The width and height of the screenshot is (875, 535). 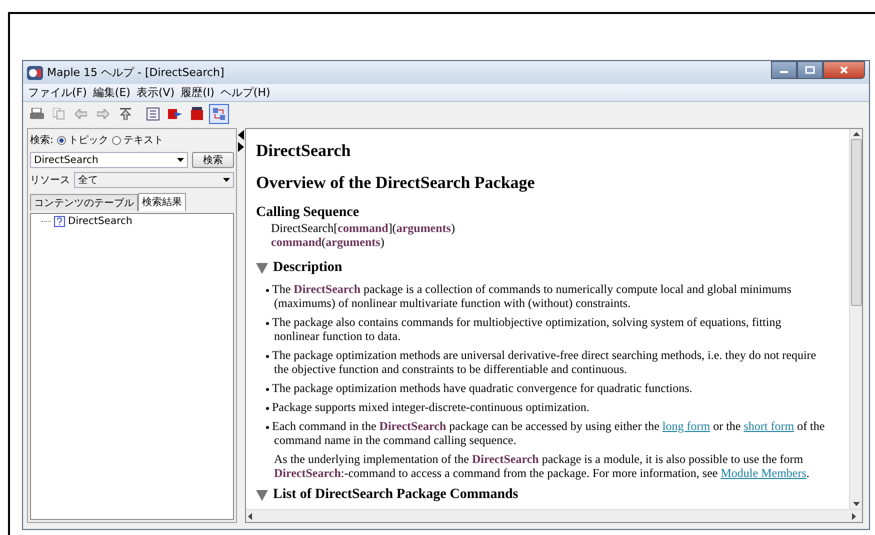 I want to click on section-heading: List of DirectSearch Package Commands, so click(x=395, y=495).